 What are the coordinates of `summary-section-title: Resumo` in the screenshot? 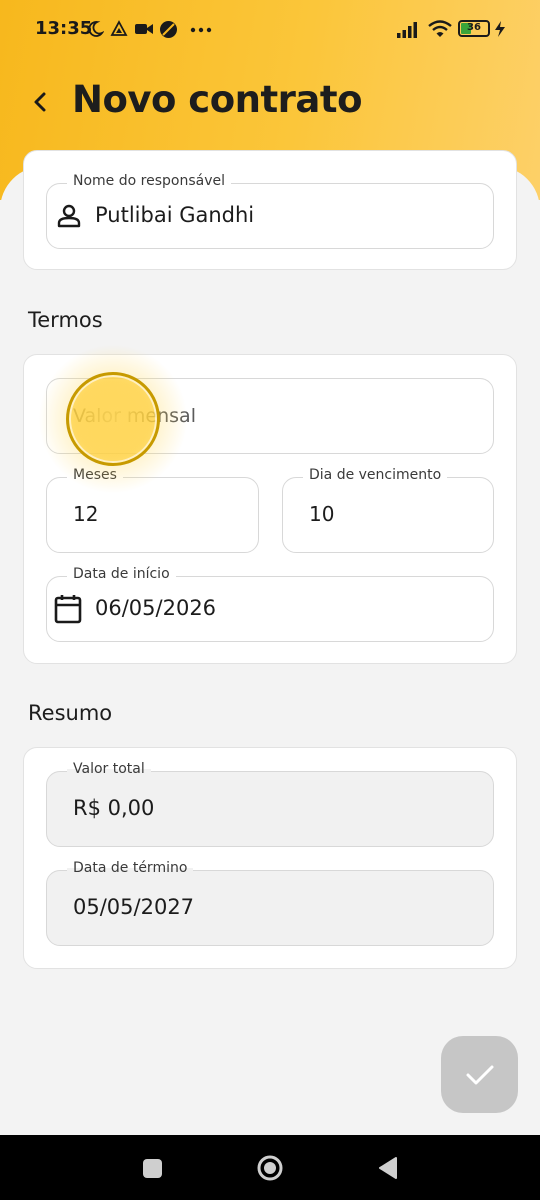 It's located at (70, 713).